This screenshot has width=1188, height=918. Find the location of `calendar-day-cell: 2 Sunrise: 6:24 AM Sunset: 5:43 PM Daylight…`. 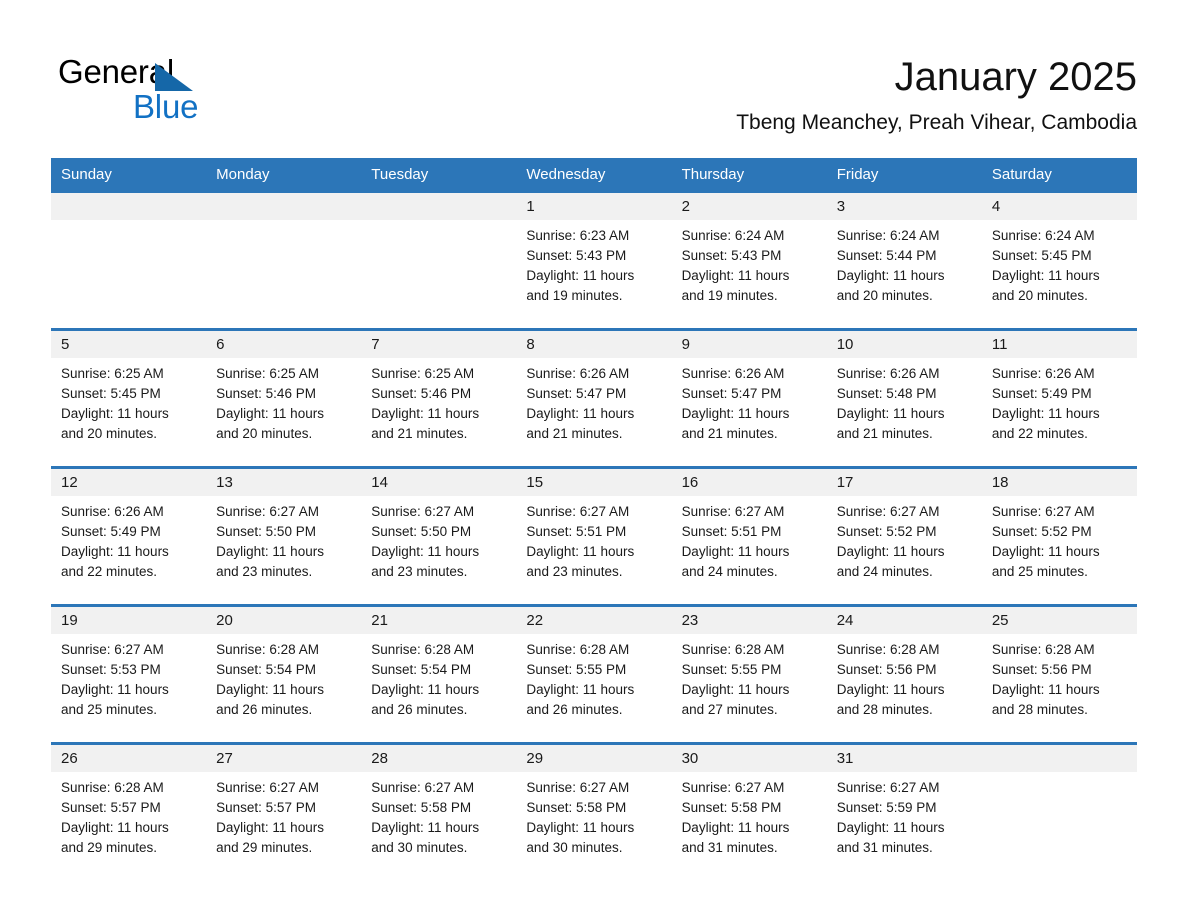

calendar-day-cell: 2 Sunrise: 6:24 AM Sunset: 5:43 PM Daylight… is located at coordinates (749, 261).